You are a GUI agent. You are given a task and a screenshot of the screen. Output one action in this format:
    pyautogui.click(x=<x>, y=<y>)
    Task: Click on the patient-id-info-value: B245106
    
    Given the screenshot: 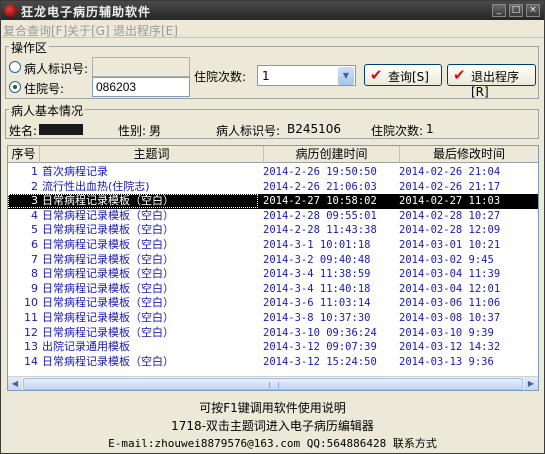 What is the action you would take?
    pyautogui.click(x=314, y=129)
    